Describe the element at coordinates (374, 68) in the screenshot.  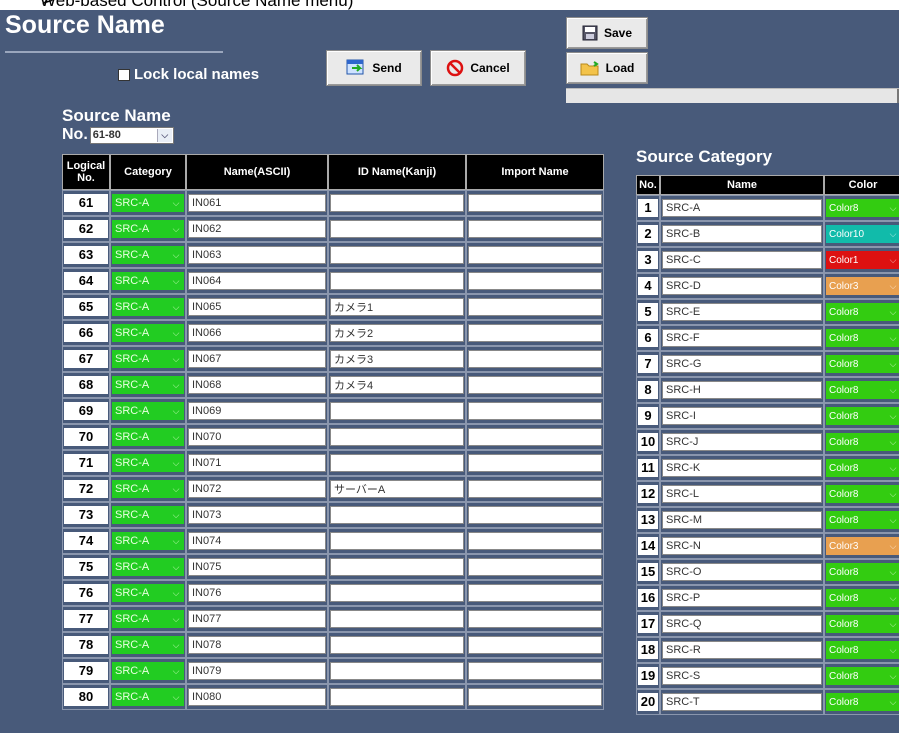
I see `send-button: Send` at that location.